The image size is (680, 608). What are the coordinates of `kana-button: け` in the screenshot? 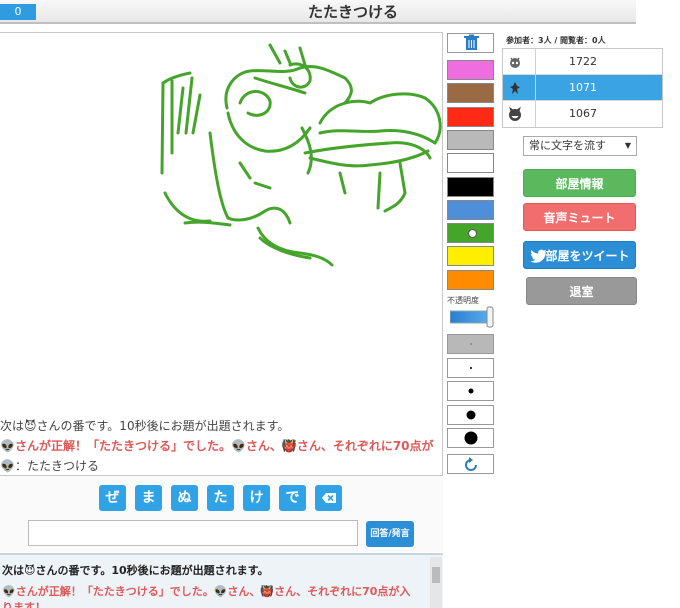 It's located at (256, 498).